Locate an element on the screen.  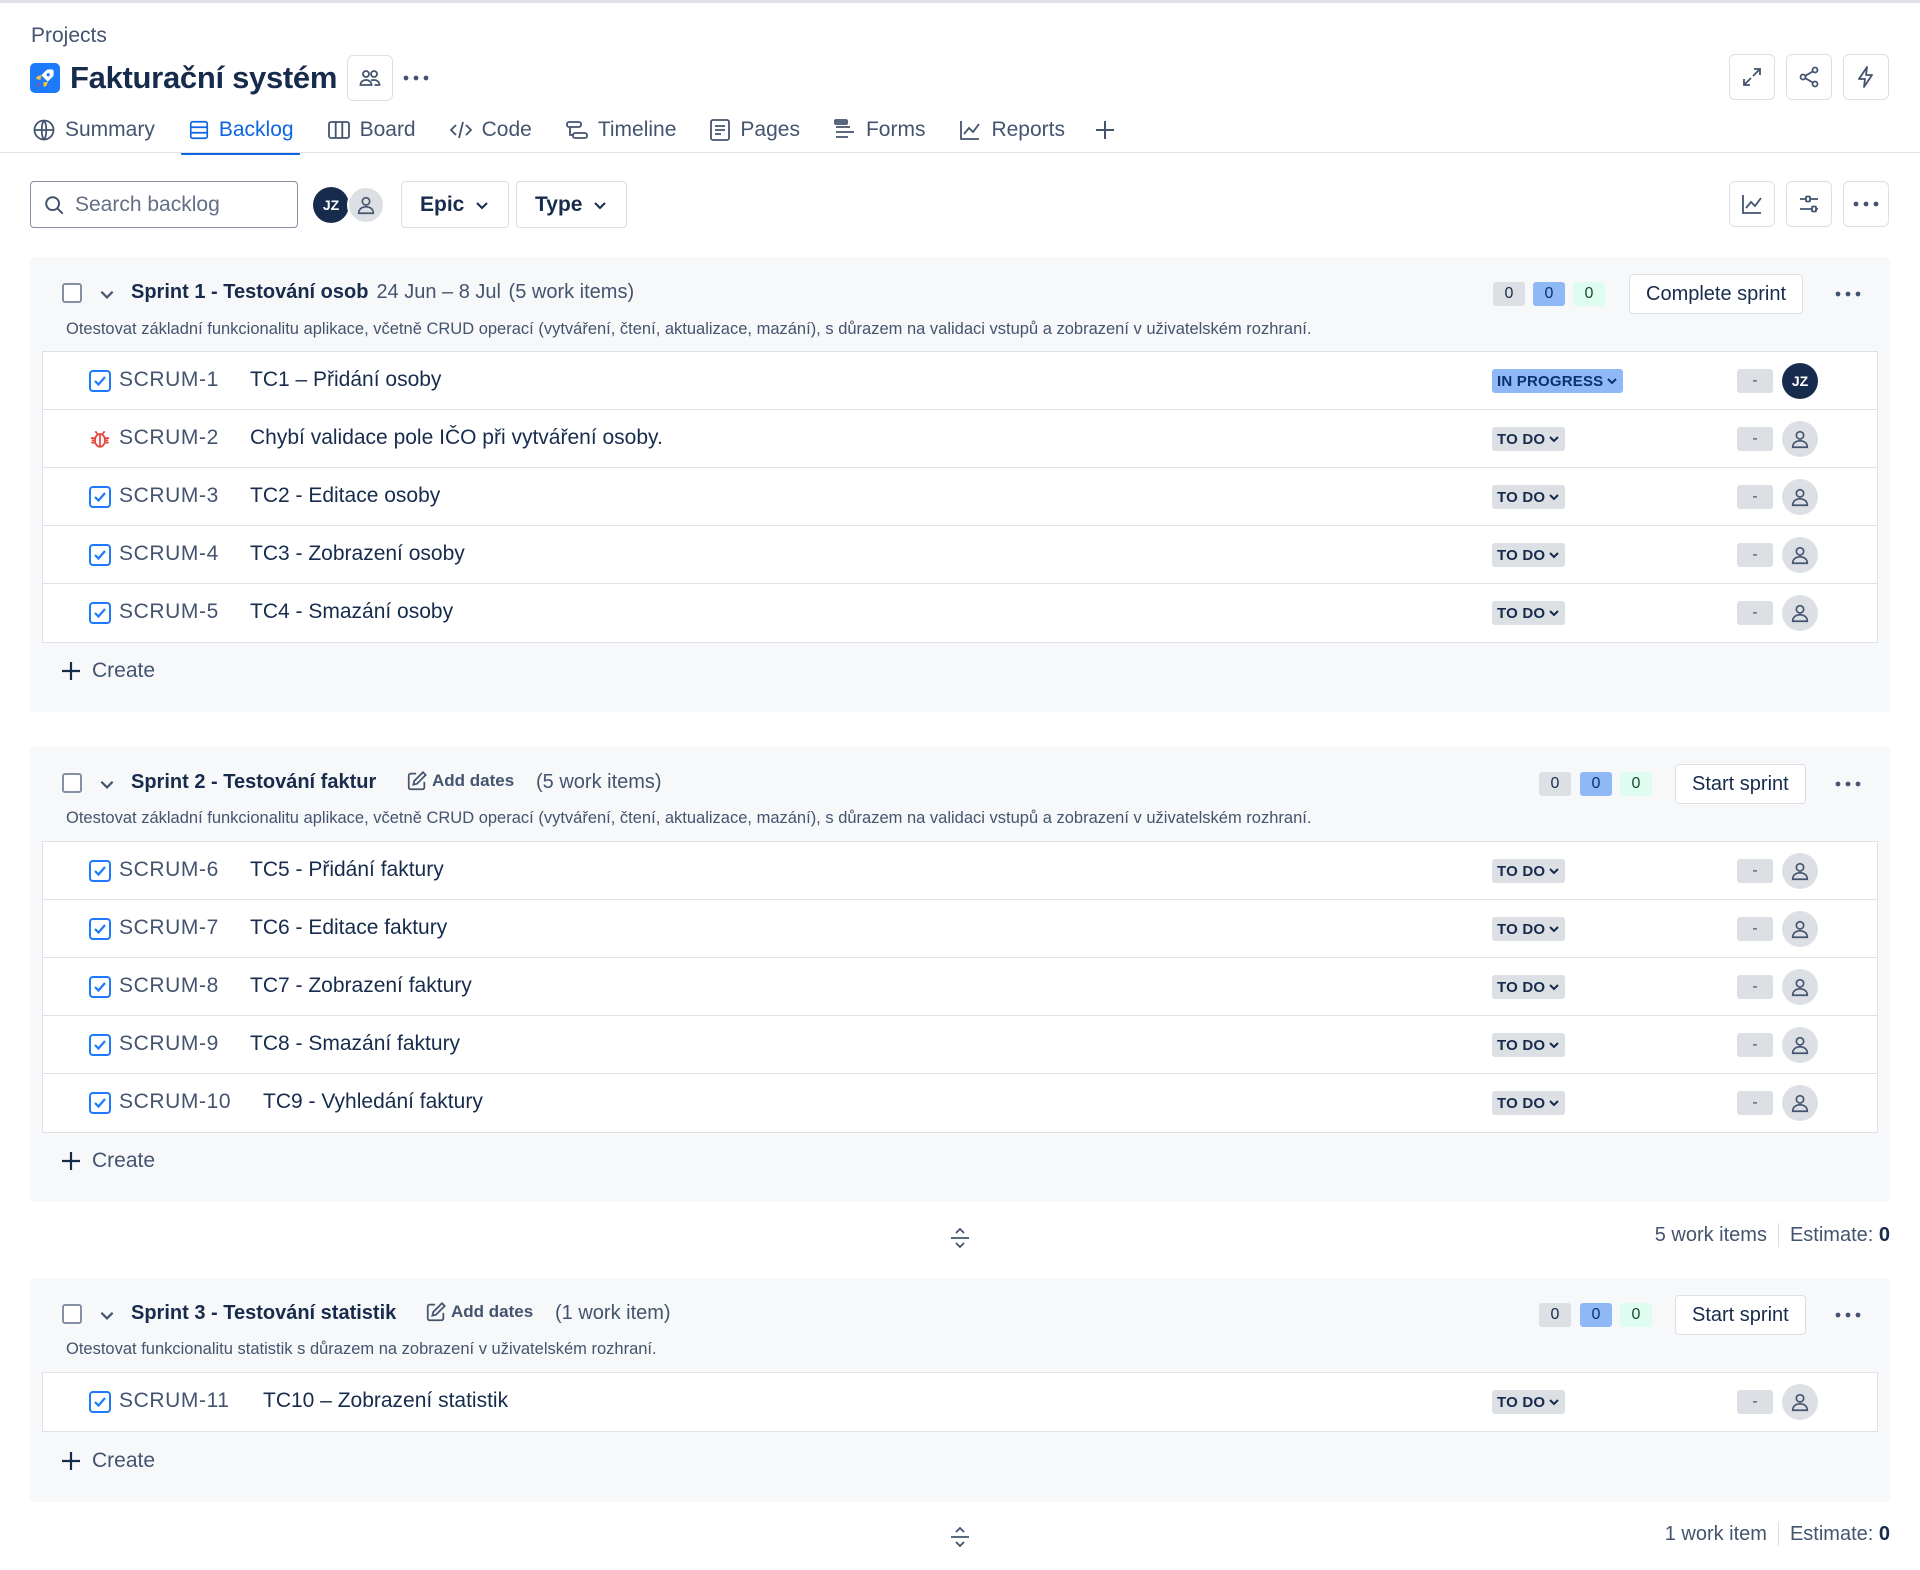
item-key: SCRUM-10 is located at coordinates (175, 1102).